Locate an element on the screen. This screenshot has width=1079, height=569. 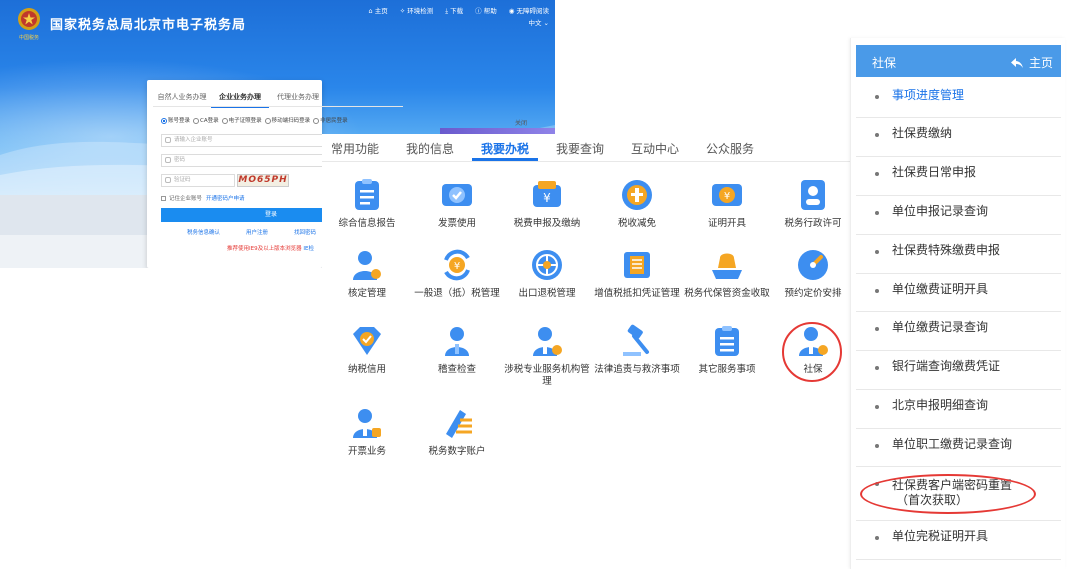
sidebar-item-payment-records: 单位缴费记录查询 is located at coordinates (958, 331).